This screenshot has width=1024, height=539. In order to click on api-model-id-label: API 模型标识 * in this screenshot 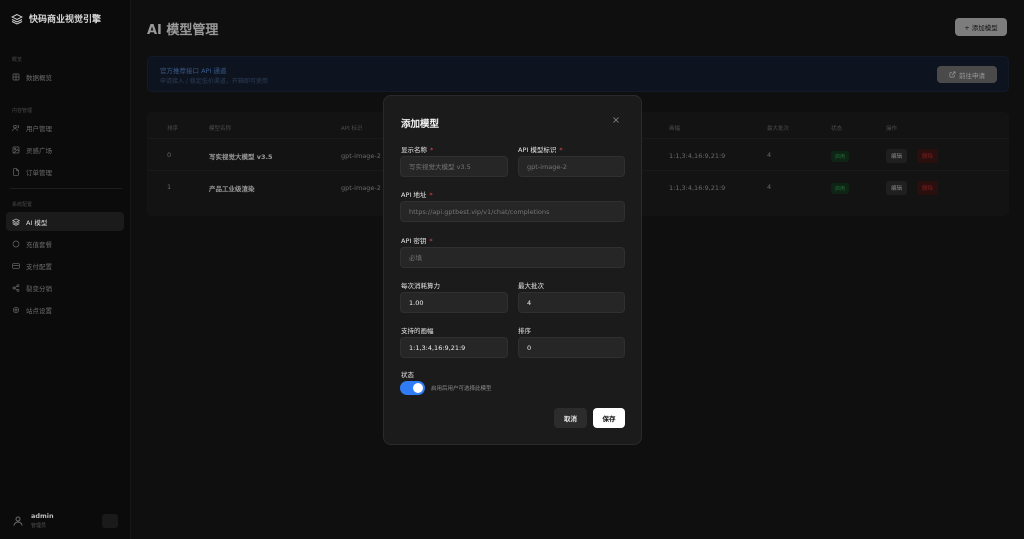, I will do `click(540, 150)`.